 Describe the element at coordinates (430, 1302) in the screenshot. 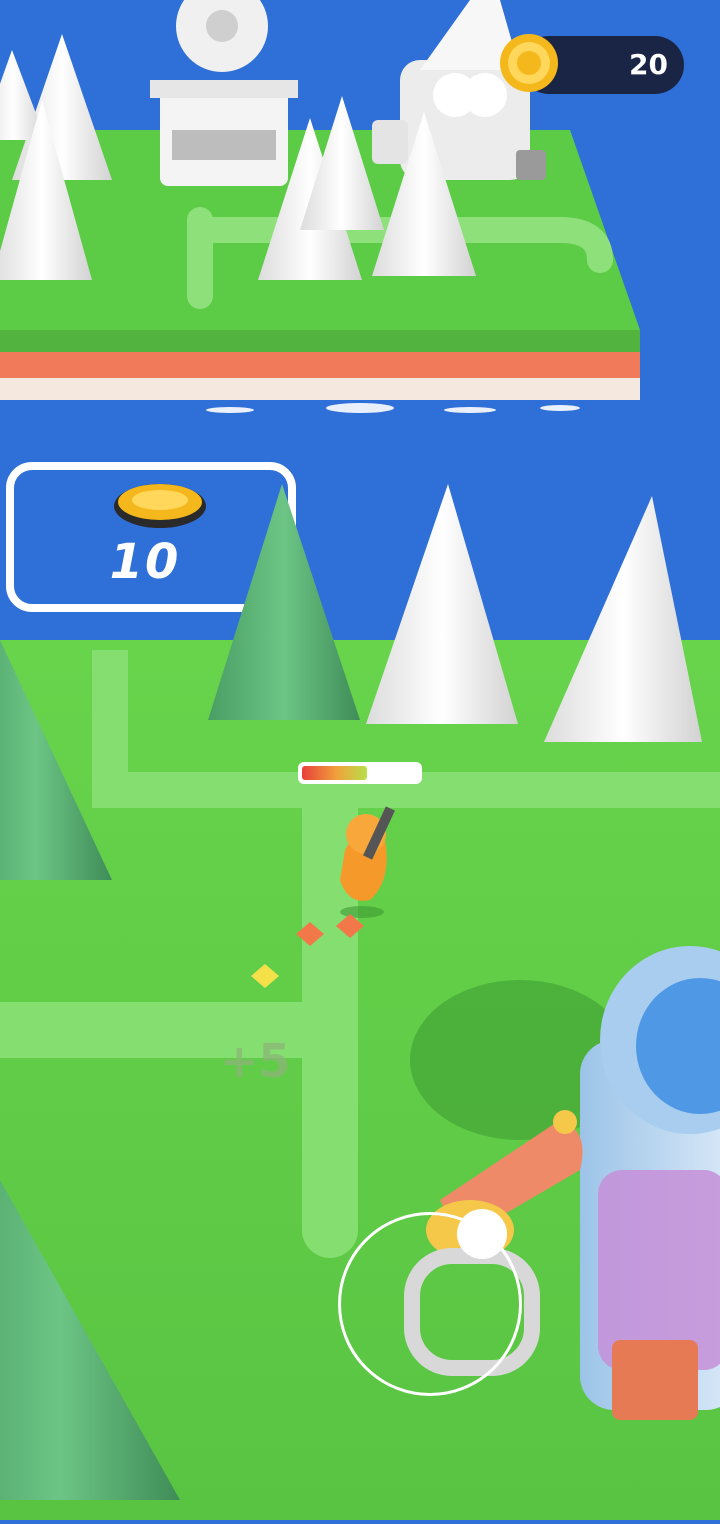

I see `virtual-joystick` at that location.